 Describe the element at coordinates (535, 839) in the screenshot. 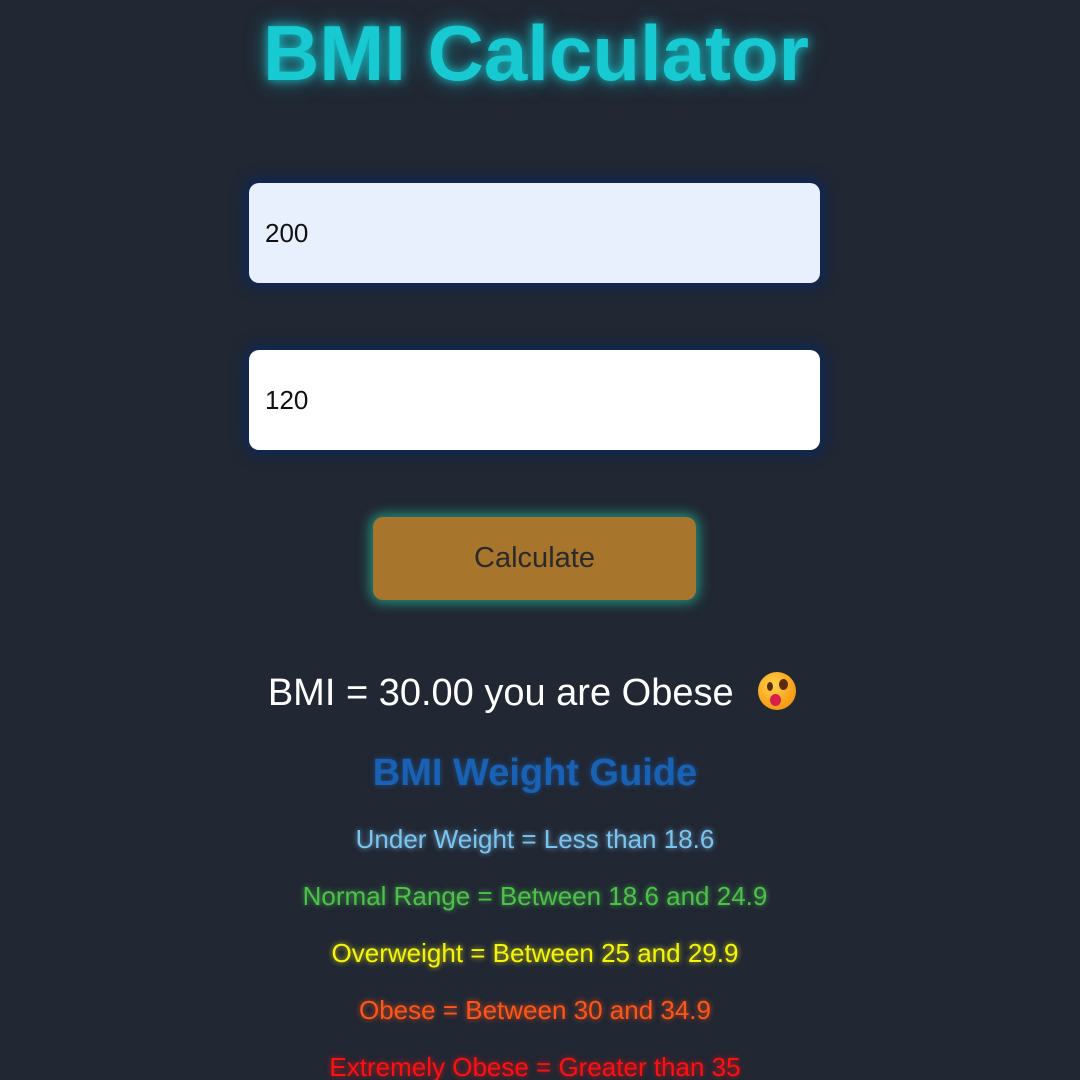

I see `guide-under-weight: Under Weight = Less than 18.6` at that location.